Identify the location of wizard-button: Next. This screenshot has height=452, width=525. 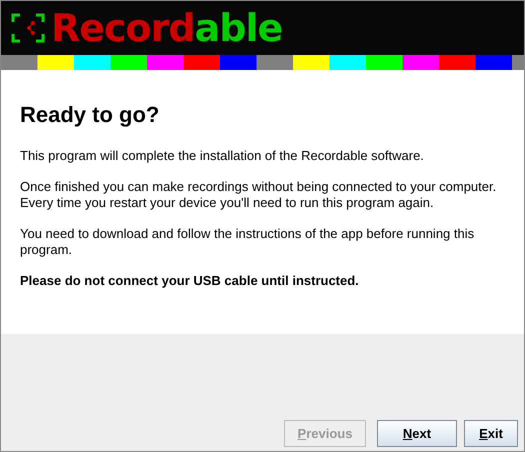
(417, 433).